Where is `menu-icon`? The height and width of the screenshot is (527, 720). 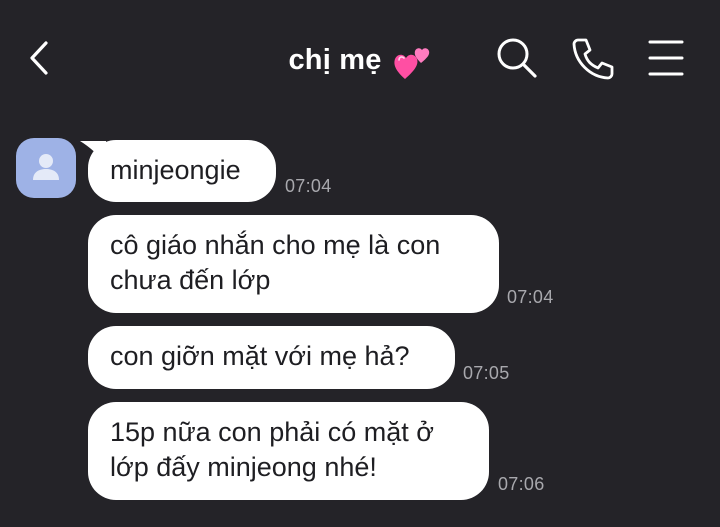 menu-icon is located at coordinates (666, 58).